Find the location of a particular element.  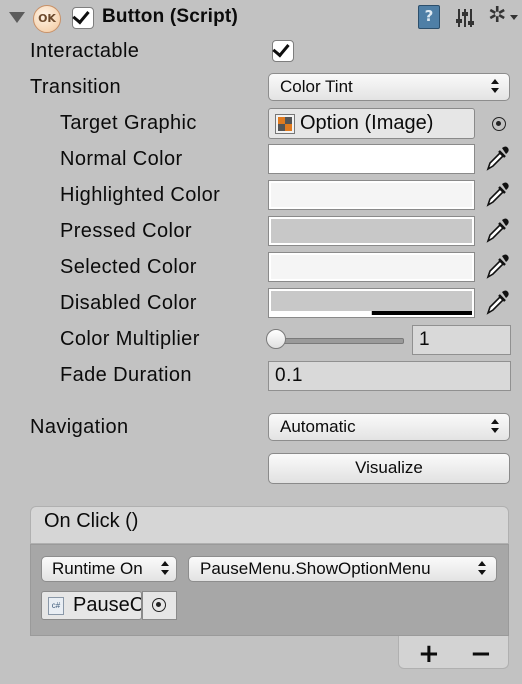

fade-duration-label: Fade Duration is located at coordinates (126, 375).